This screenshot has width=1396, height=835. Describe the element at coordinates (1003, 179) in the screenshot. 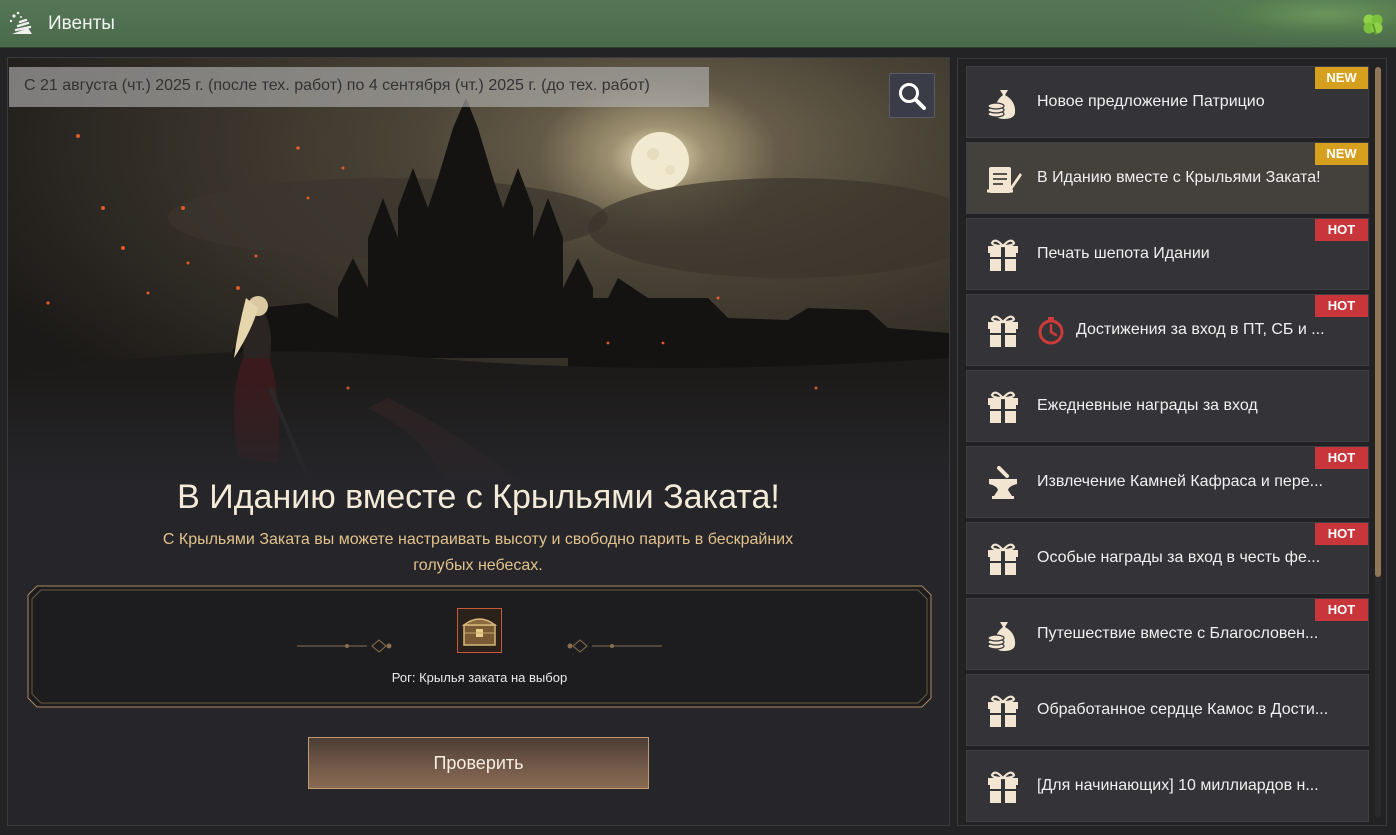

I see `scroll-quill-icon` at that location.